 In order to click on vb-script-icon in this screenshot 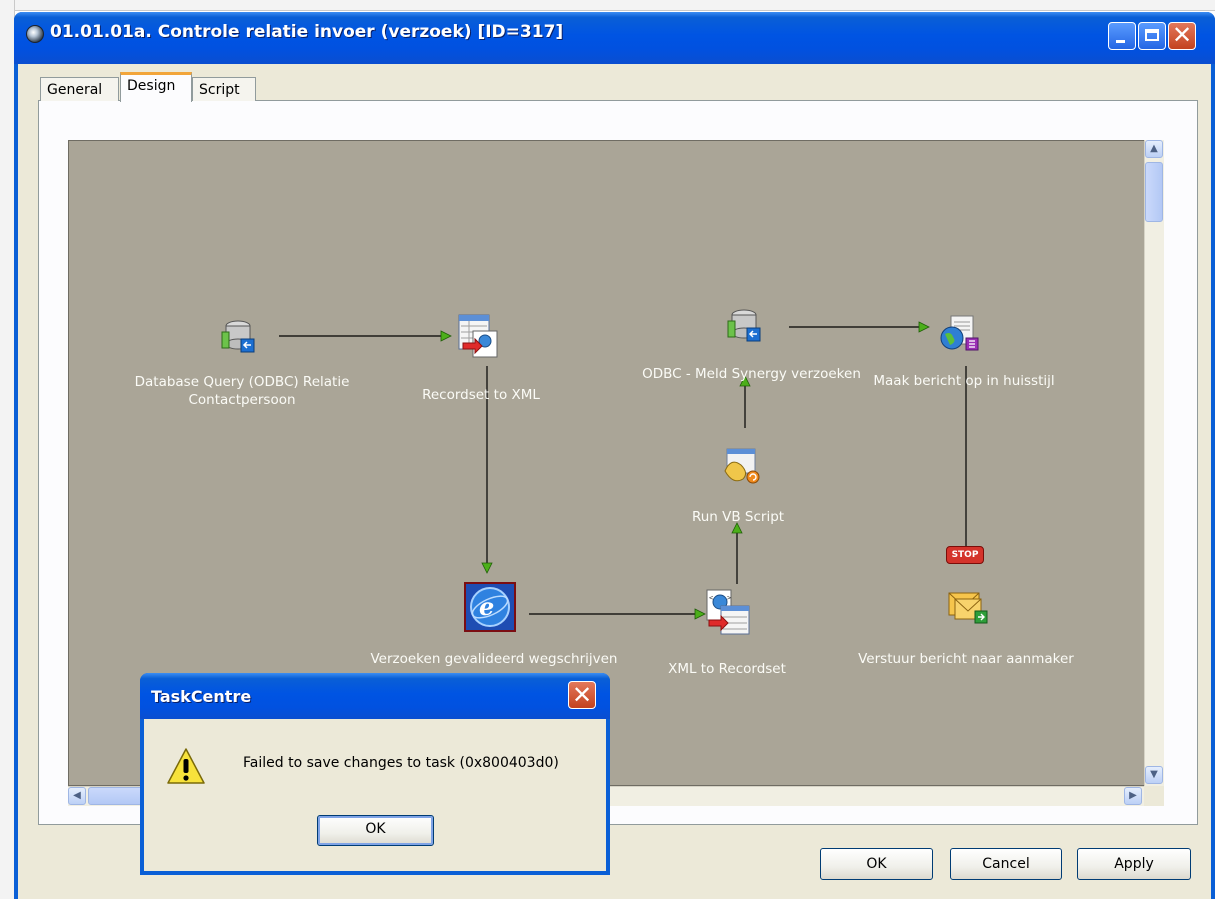, I will do `click(743, 466)`.